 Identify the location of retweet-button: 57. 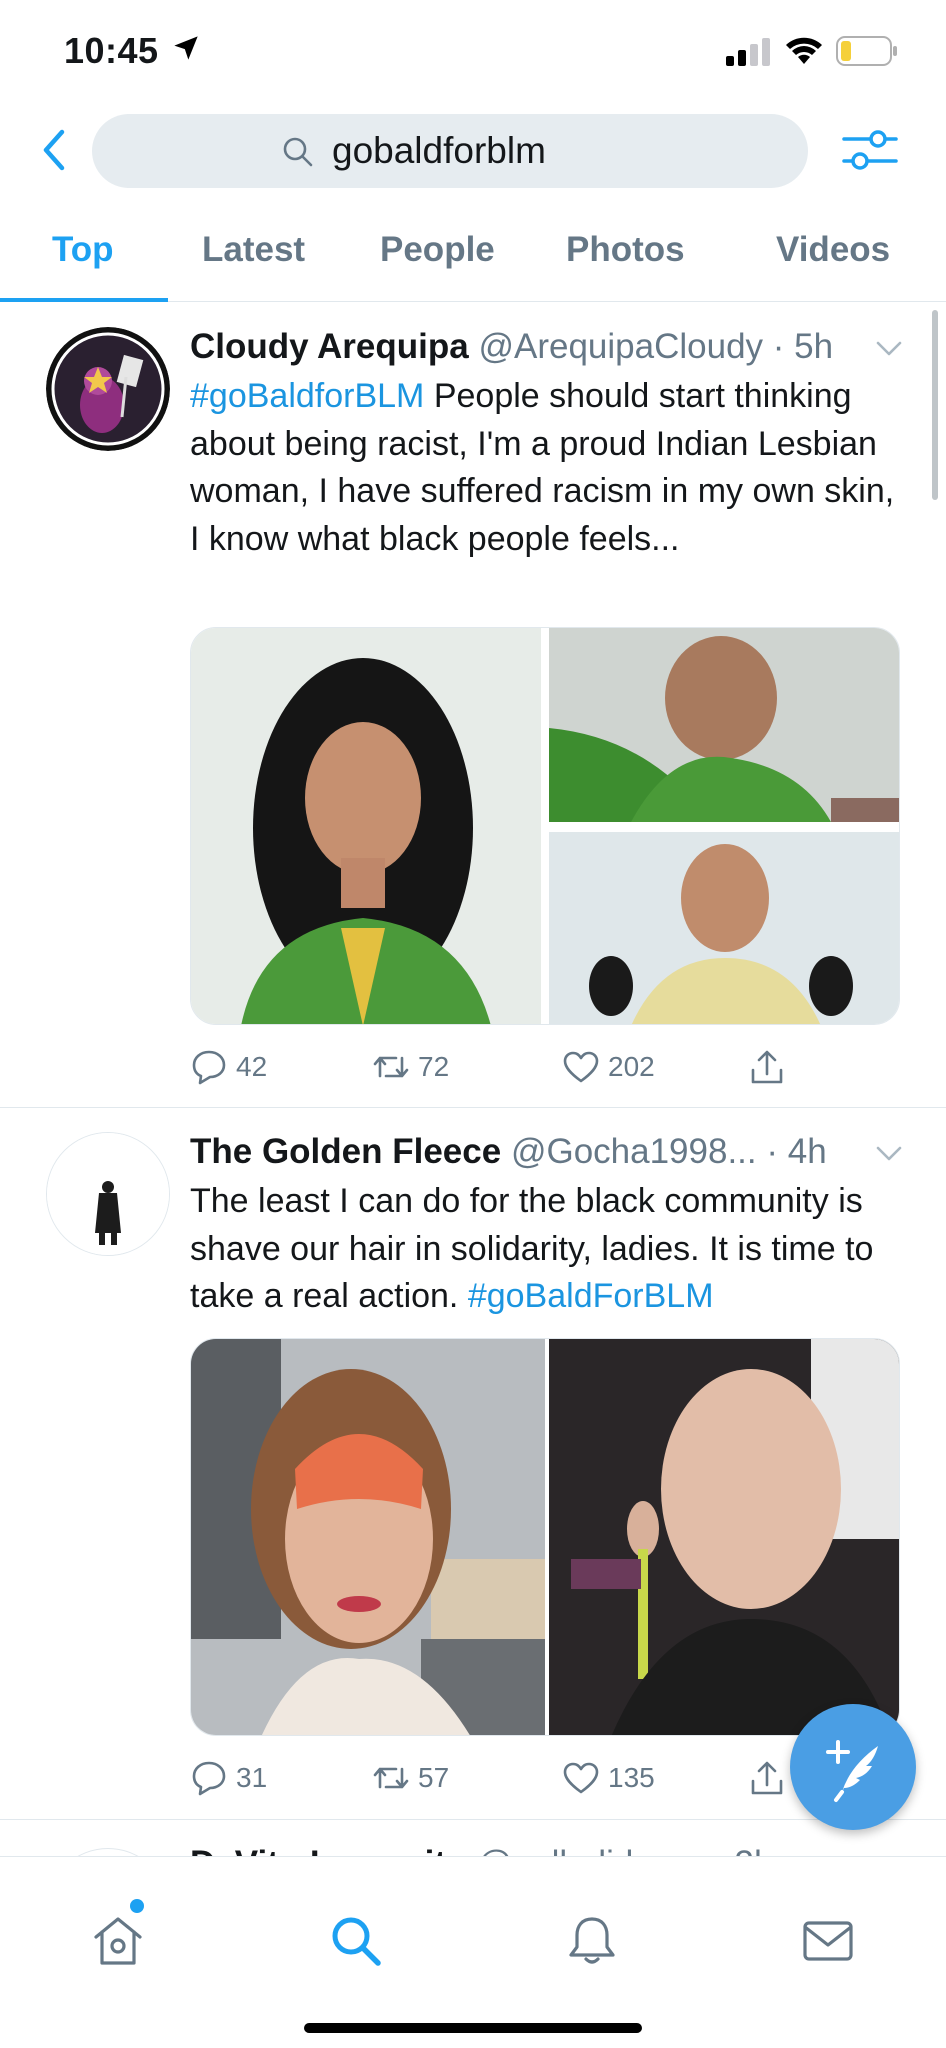
(410, 1778).